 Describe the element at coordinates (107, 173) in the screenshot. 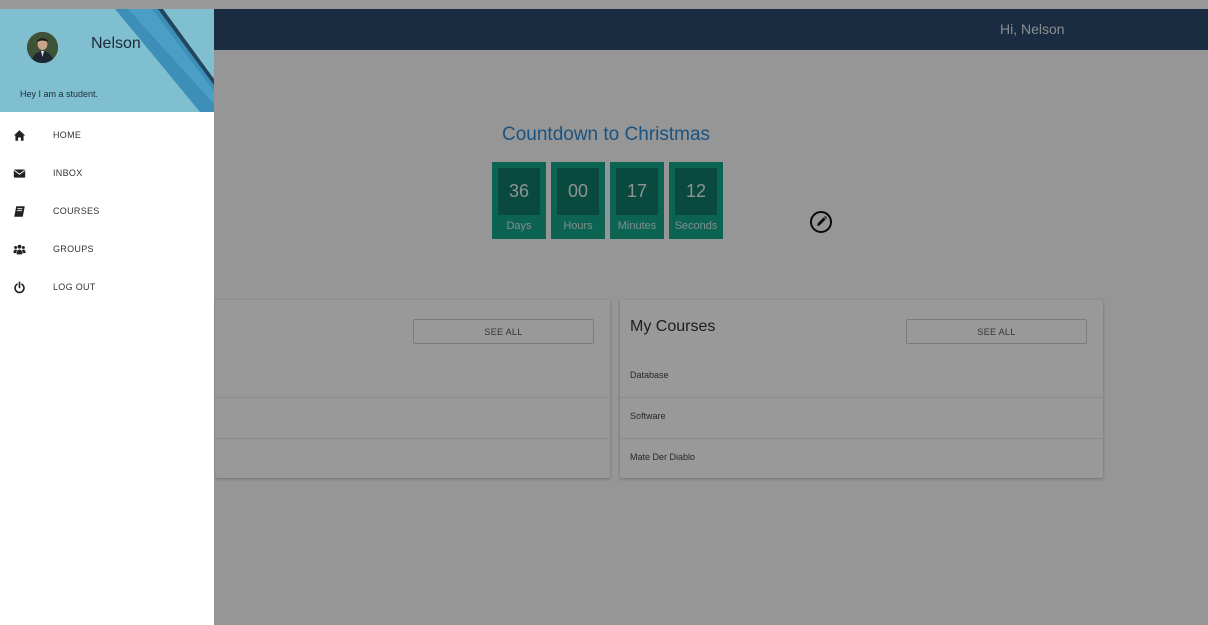

I see `nav-item-inbox: INBOX` at that location.